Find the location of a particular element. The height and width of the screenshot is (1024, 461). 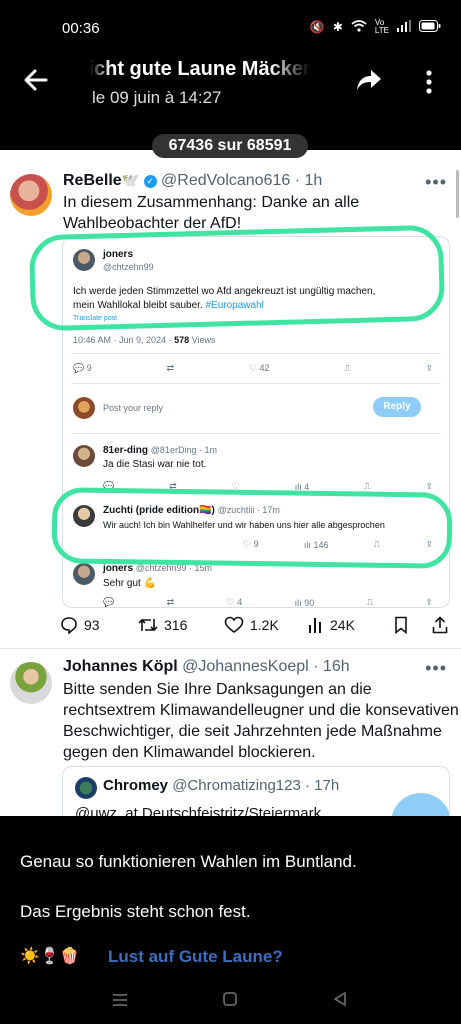

reply-header: 81er-ding @81erDing · 1m is located at coordinates (160, 450).